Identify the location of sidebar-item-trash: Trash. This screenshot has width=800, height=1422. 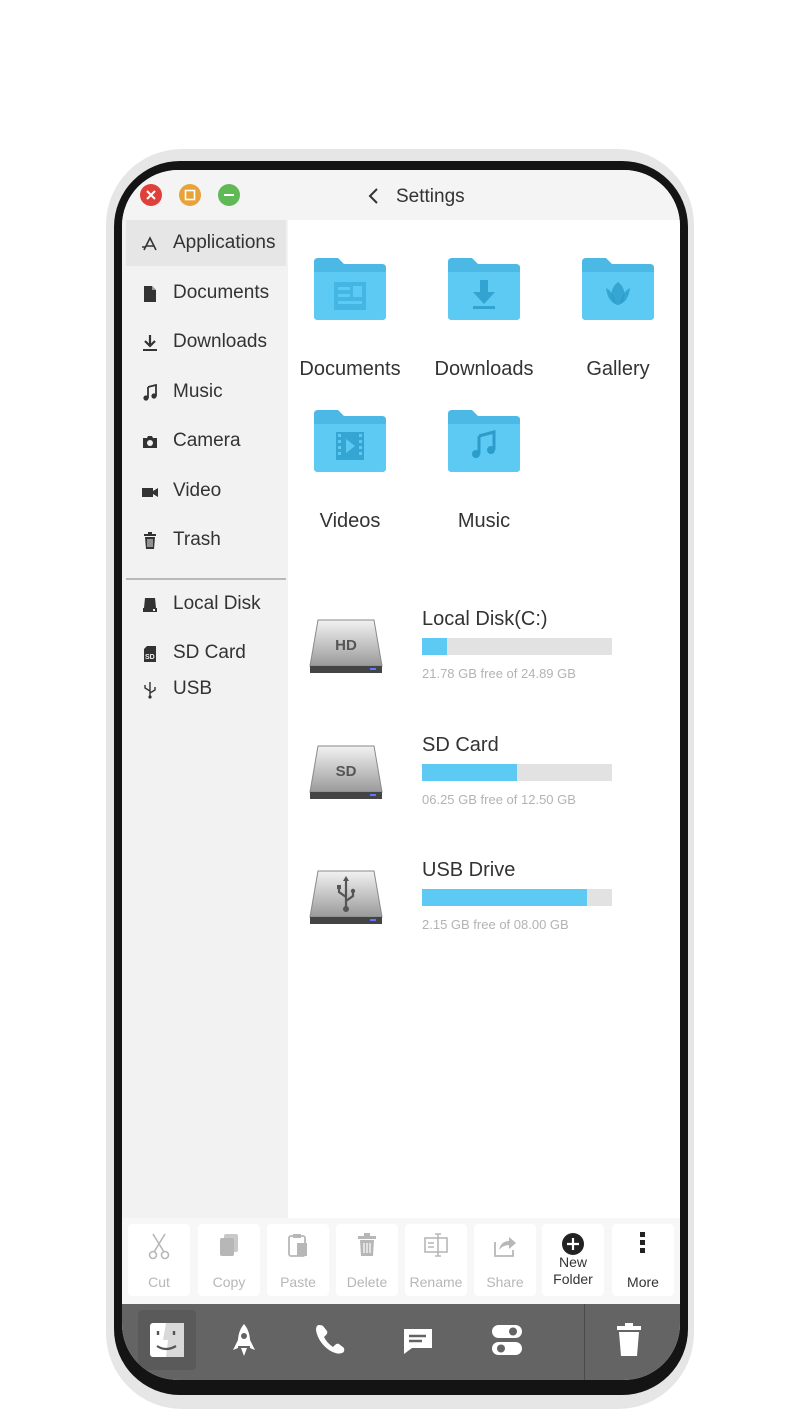
(206, 540).